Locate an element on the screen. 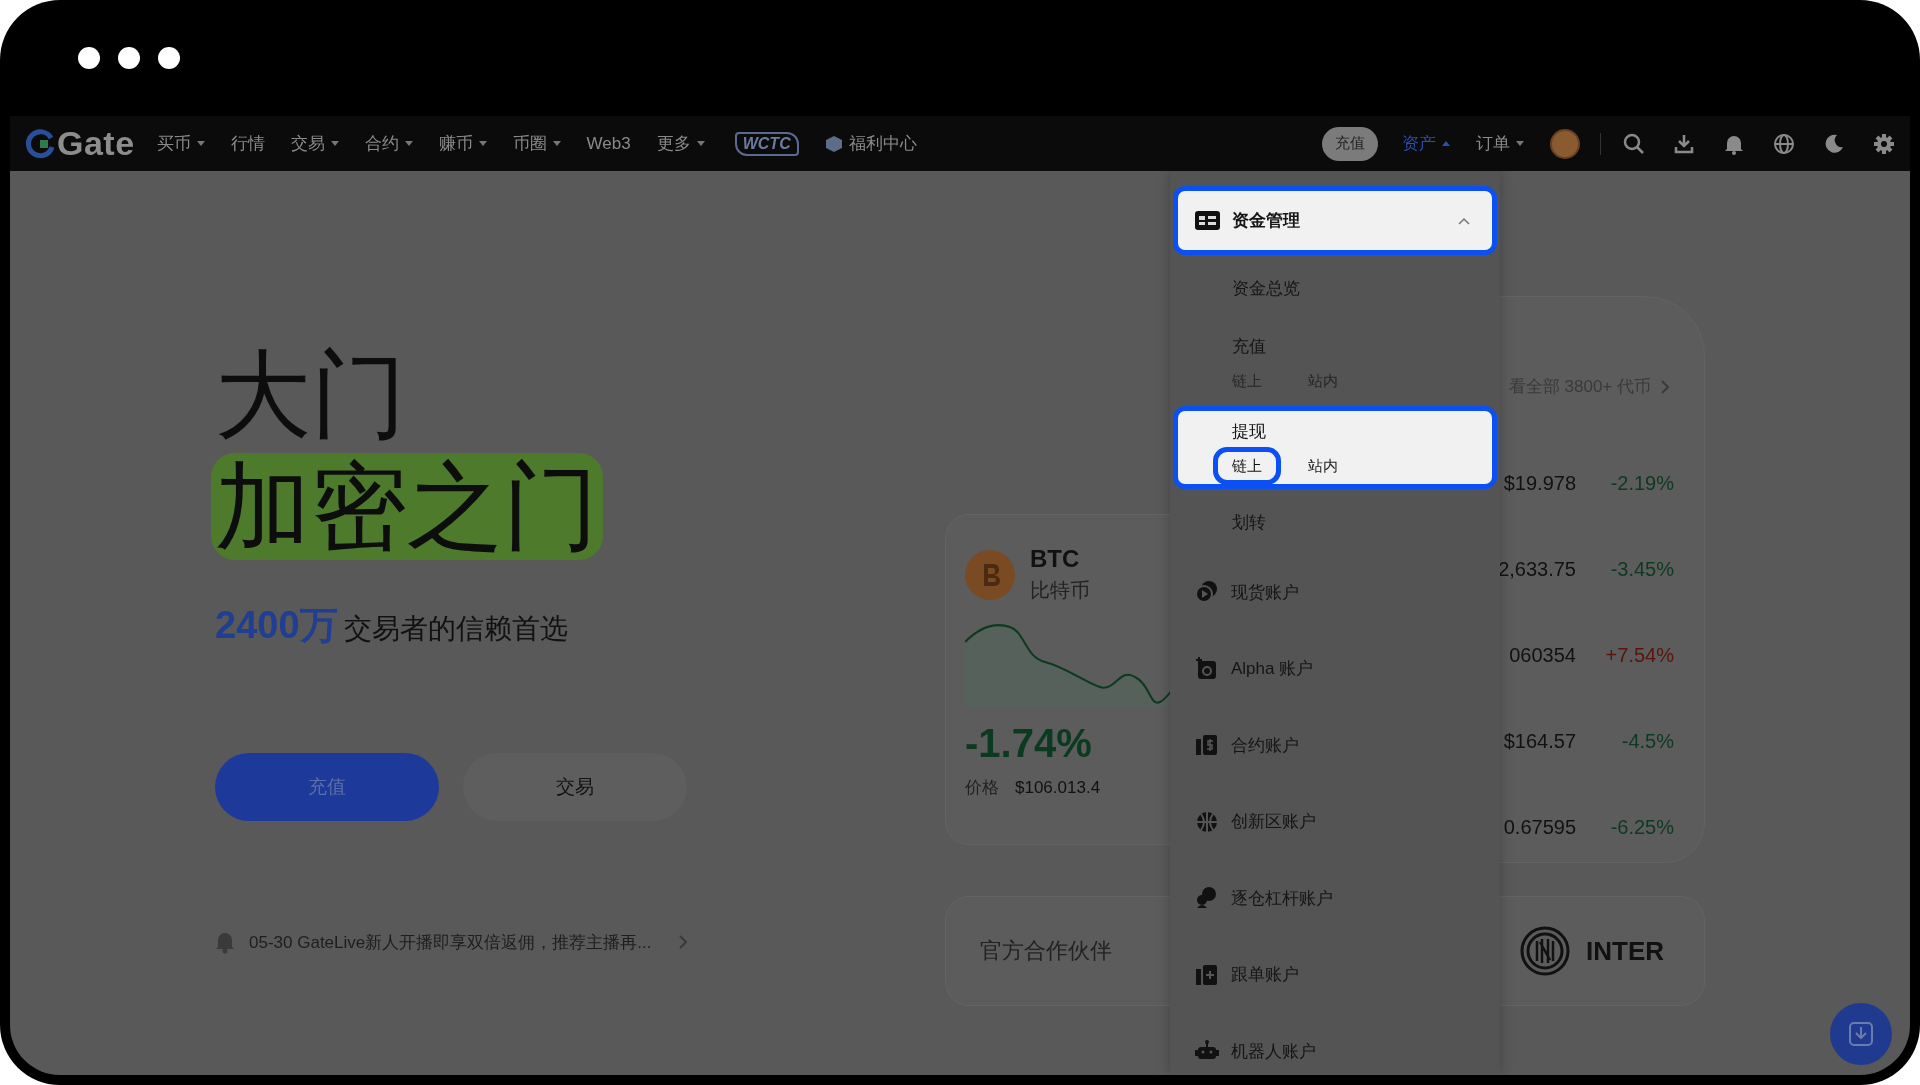  account-link: 机器人账户 is located at coordinates (1273, 1051).